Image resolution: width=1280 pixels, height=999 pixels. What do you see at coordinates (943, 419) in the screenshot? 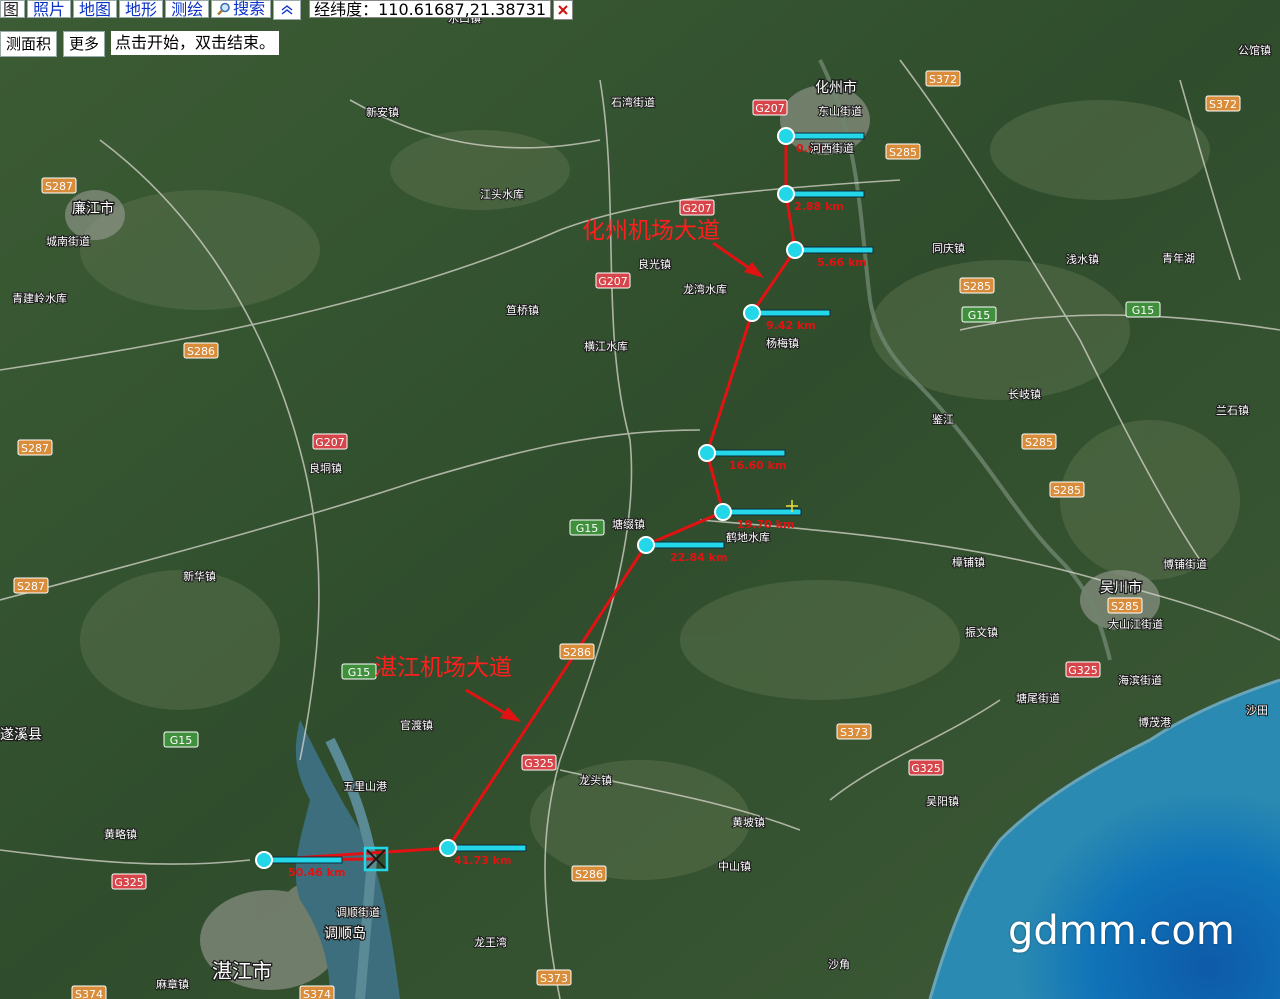
I see `town-label: 鉴江` at bounding box center [943, 419].